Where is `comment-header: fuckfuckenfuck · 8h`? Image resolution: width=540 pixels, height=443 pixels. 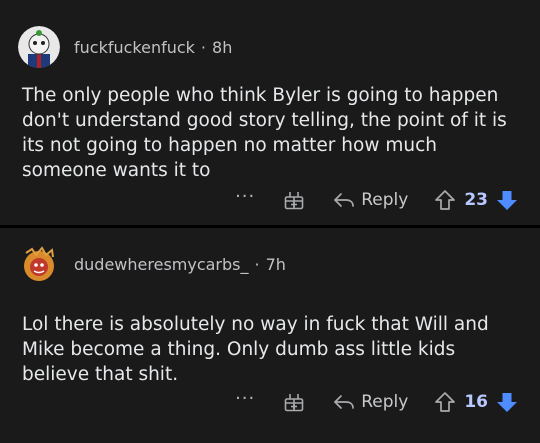
comment-header: fuckfuckenfuck · 8h is located at coordinates (125, 47).